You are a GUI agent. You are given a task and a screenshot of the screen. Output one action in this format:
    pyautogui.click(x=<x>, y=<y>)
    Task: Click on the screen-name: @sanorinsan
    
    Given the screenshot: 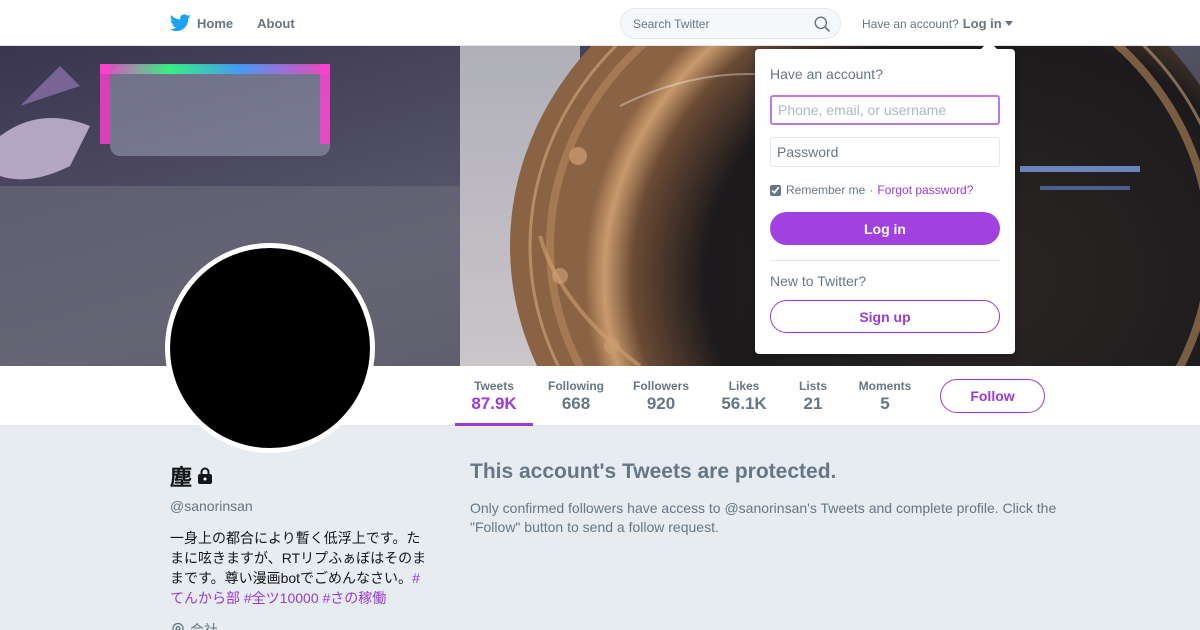 What is the action you would take?
    pyautogui.click(x=301, y=506)
    